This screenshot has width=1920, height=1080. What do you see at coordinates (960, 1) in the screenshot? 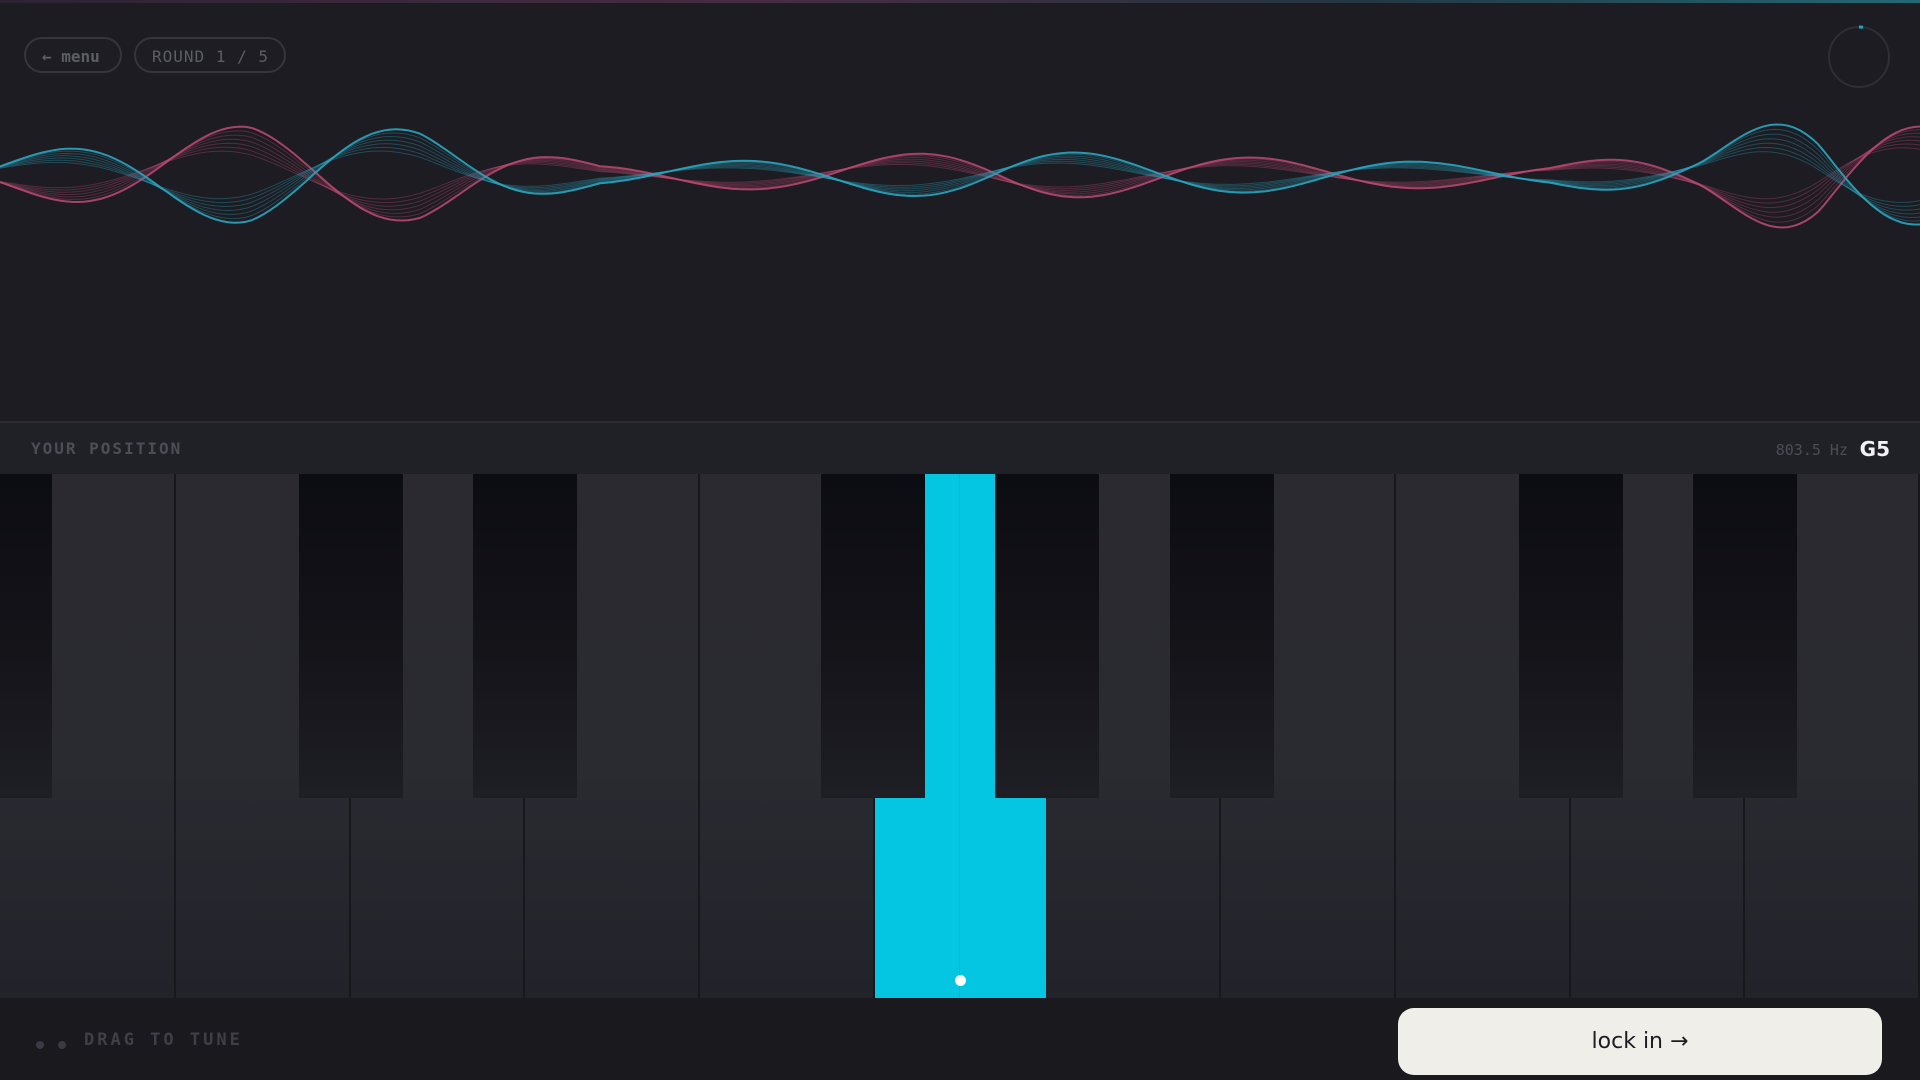
I see `top-accent-line` at bounding box center [960, 1].